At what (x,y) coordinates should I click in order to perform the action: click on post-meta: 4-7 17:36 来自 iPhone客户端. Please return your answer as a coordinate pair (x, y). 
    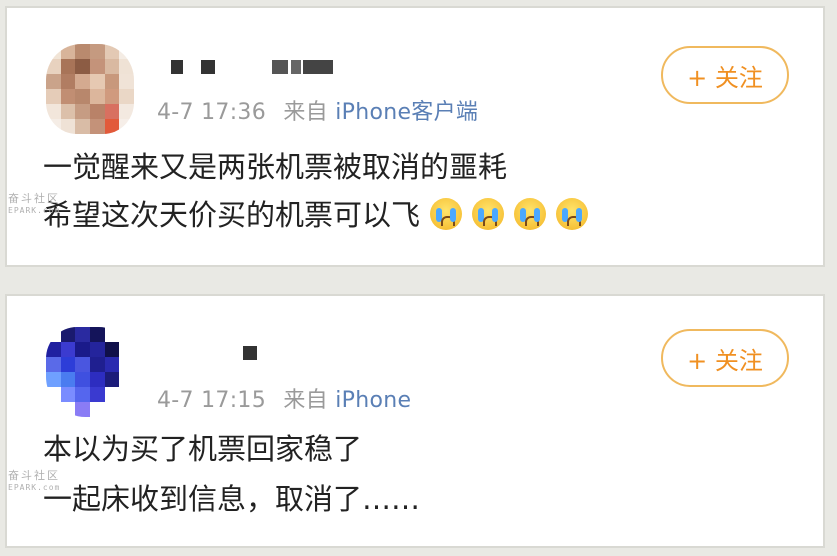
    Looking at the image, I should click on (317, 110).